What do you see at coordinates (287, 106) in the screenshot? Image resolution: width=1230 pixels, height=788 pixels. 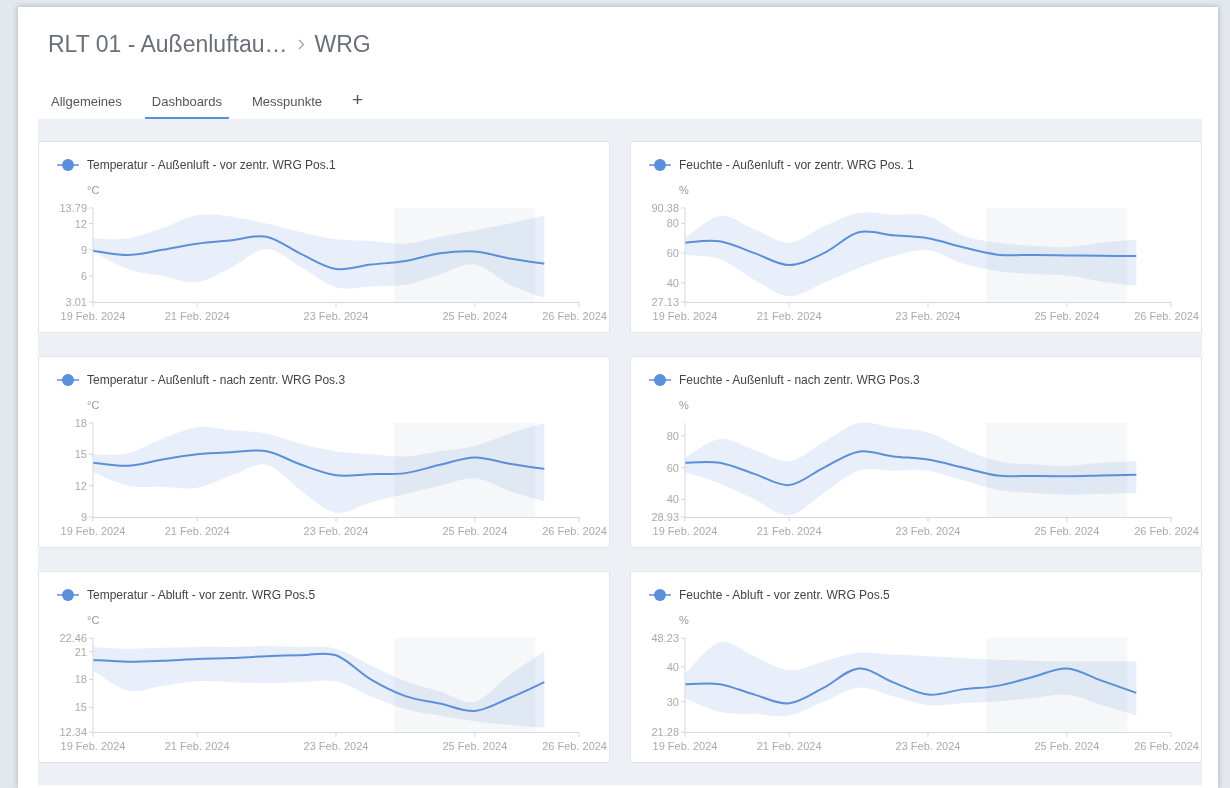 I see `tab: Messpunkte` at bounding box center [287, 106].